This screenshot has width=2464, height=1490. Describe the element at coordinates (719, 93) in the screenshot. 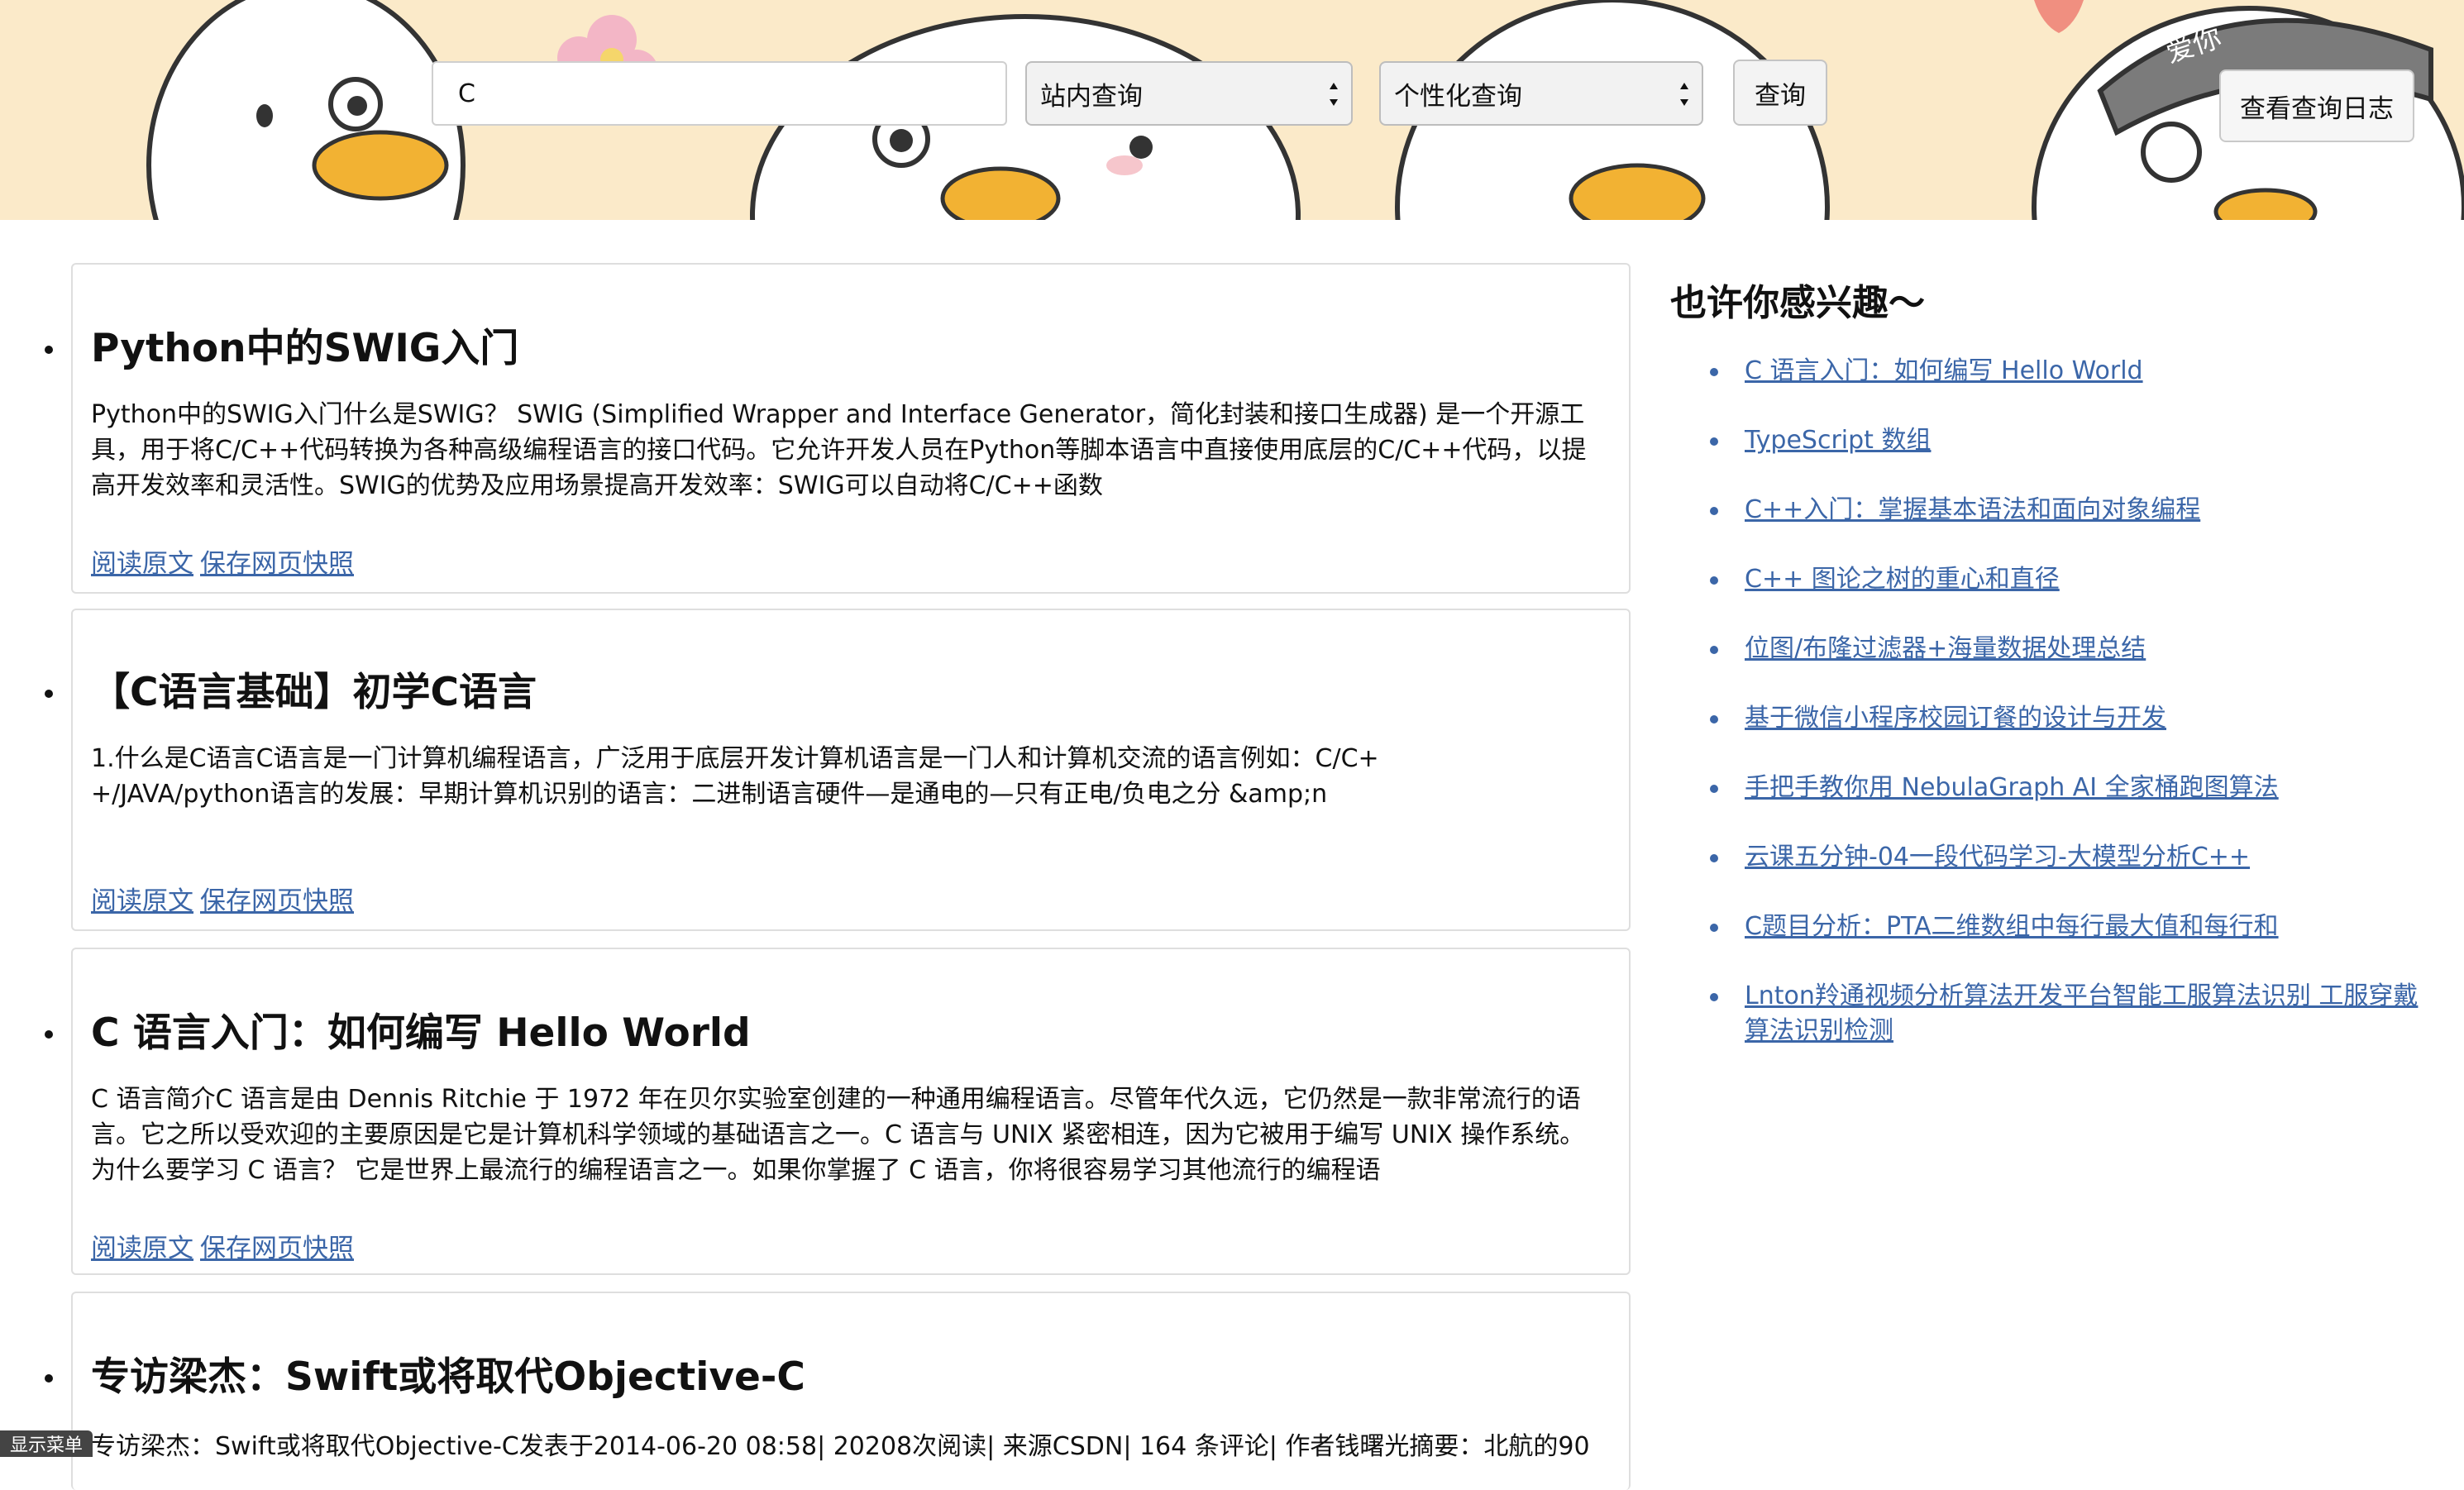

I see `search-input` at that location.